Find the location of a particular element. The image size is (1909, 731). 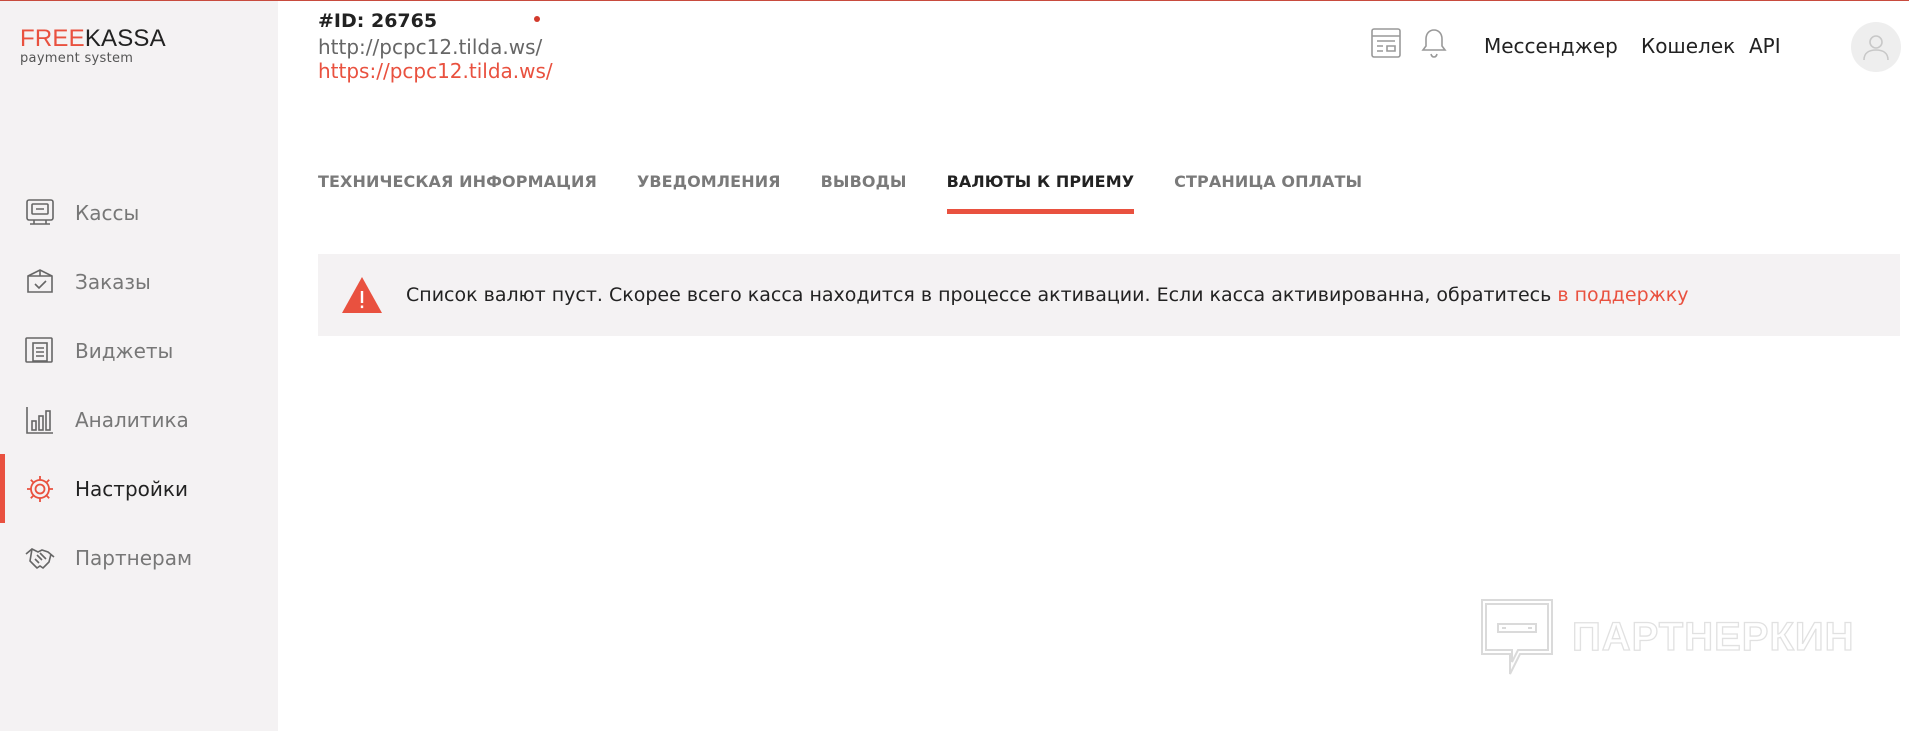

header-toolbar: Мессенджер Кошелек API is located at coordinates (1629, 47).